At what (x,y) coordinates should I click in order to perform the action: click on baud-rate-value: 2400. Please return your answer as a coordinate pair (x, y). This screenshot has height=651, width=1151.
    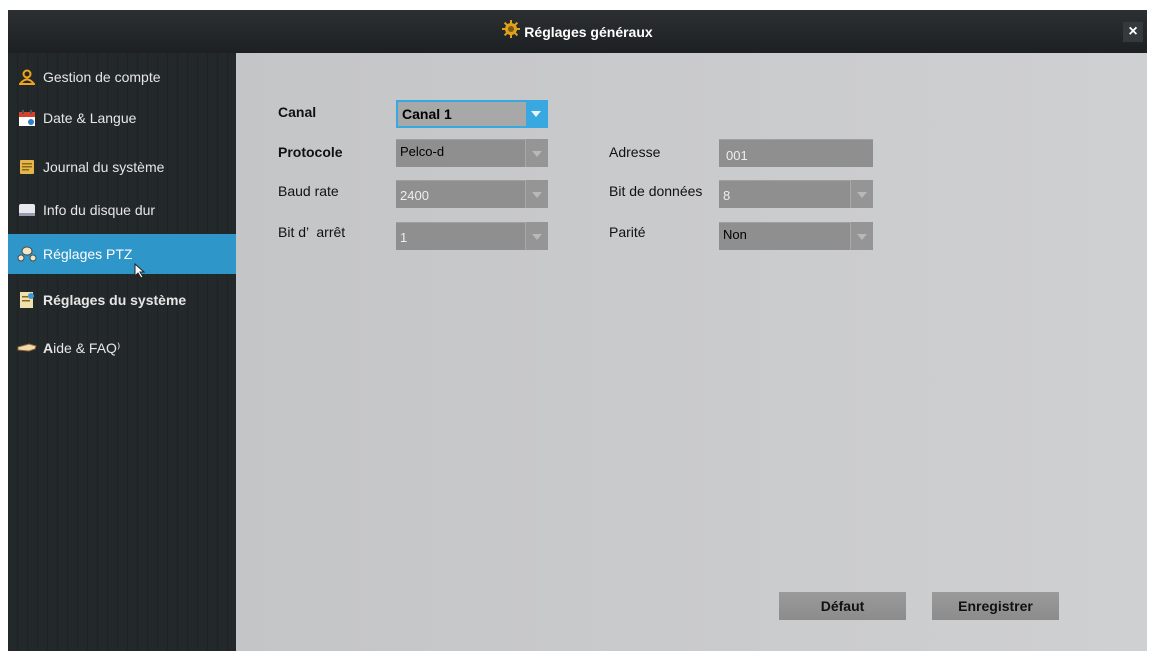
    Looking at the image, I should click on (414, 195).